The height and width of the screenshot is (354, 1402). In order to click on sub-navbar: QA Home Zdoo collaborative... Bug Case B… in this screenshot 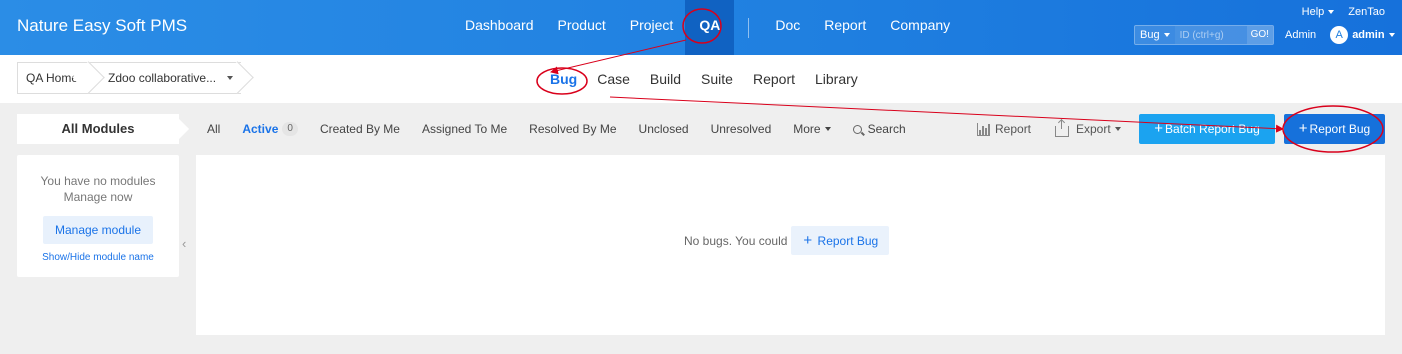, I will do `click(701, 79)`.